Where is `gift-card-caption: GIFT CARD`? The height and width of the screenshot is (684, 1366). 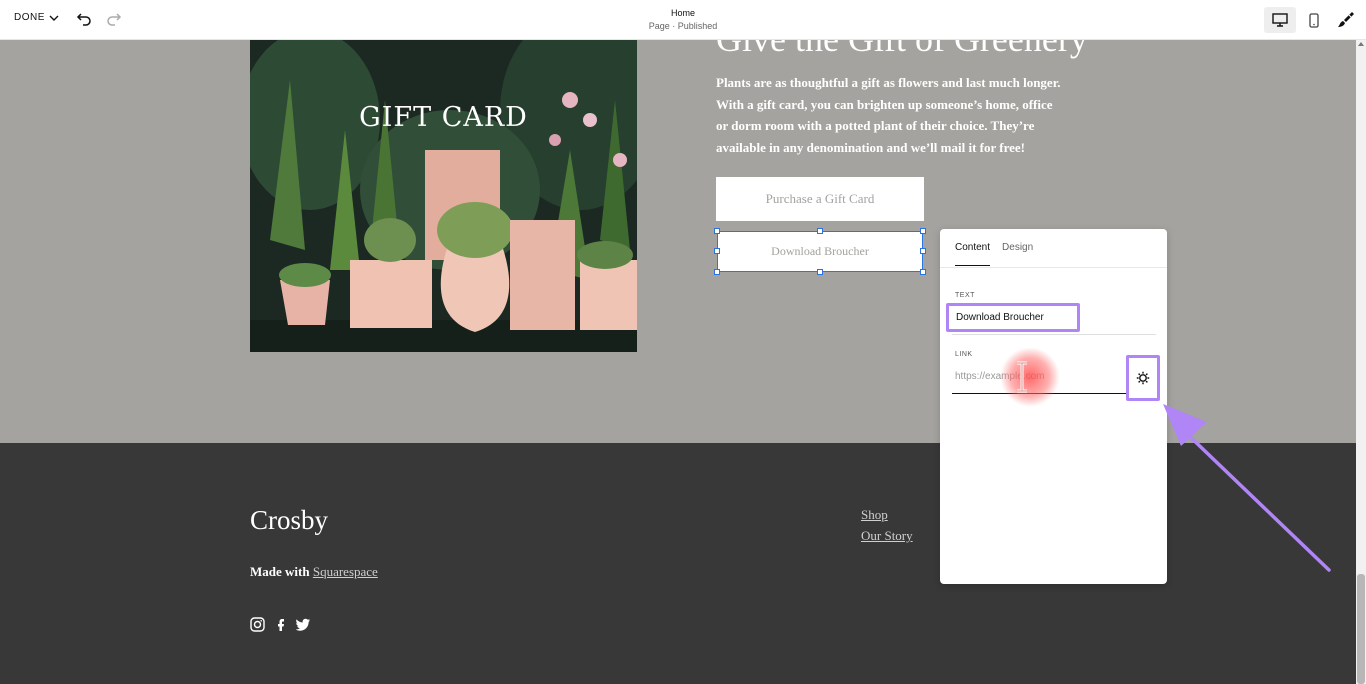
gift-card-caption: GIFT CARD is located at coordinates (443, 117).